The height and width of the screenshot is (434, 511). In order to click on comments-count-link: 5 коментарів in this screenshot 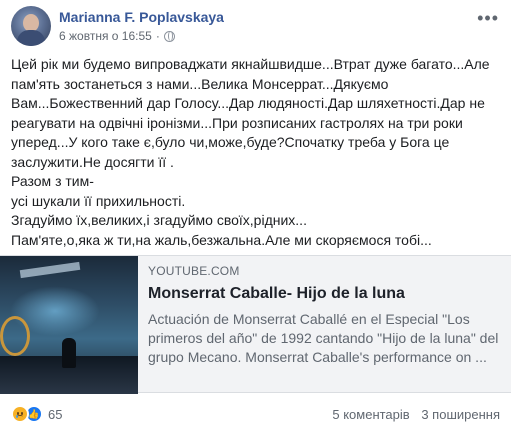, I will do `click(370, 414)`.